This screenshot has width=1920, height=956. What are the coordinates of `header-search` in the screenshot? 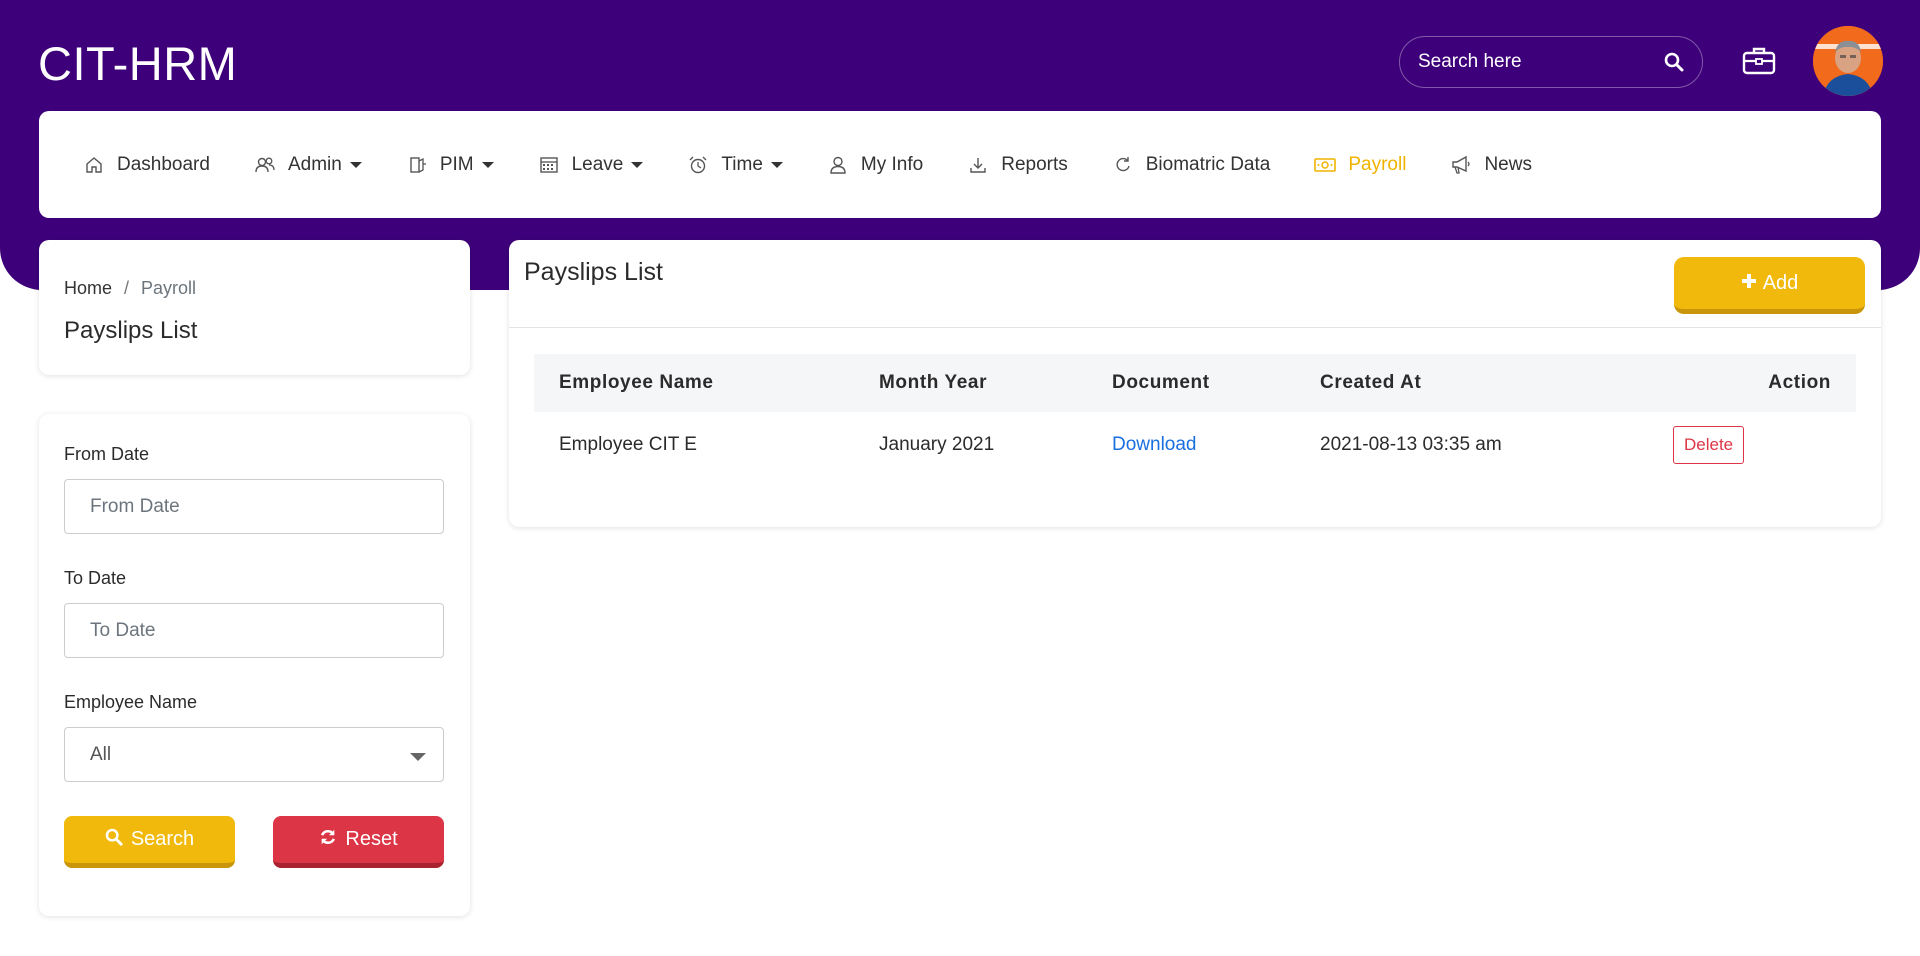 It's located at (1551, 62).